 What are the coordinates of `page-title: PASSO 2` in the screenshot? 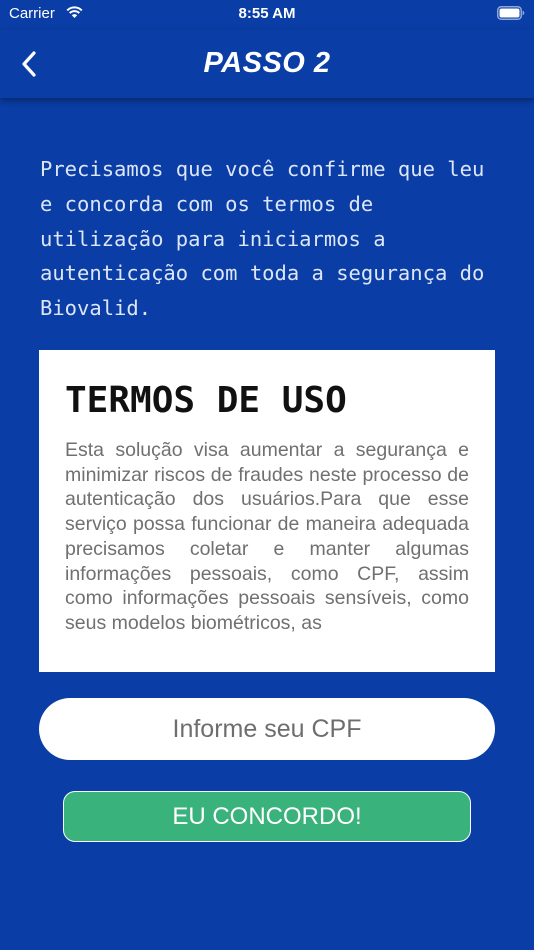 It's located at (267, 63).